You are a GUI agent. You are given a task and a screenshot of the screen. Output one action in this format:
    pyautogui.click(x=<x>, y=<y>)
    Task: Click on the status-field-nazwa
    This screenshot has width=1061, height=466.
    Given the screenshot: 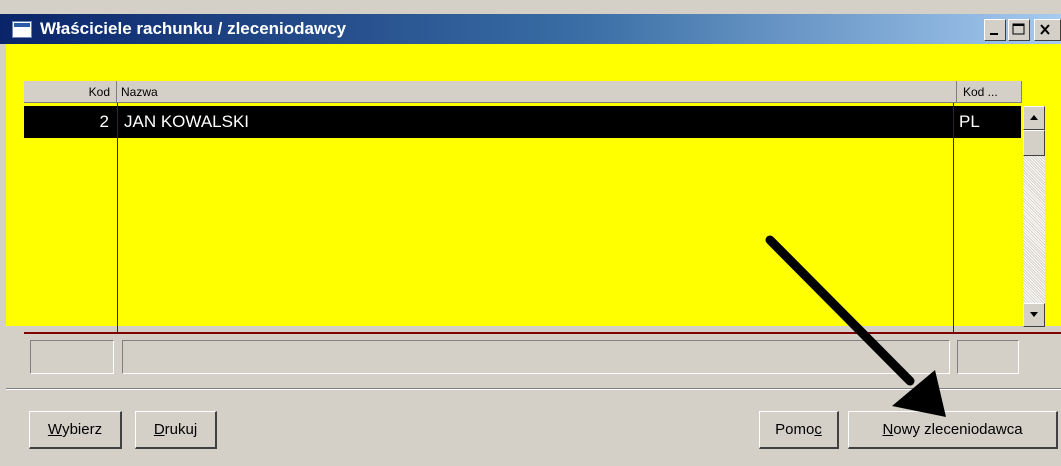 What is the action you would take?
    pyautogui.click(x=536, y=357)
    